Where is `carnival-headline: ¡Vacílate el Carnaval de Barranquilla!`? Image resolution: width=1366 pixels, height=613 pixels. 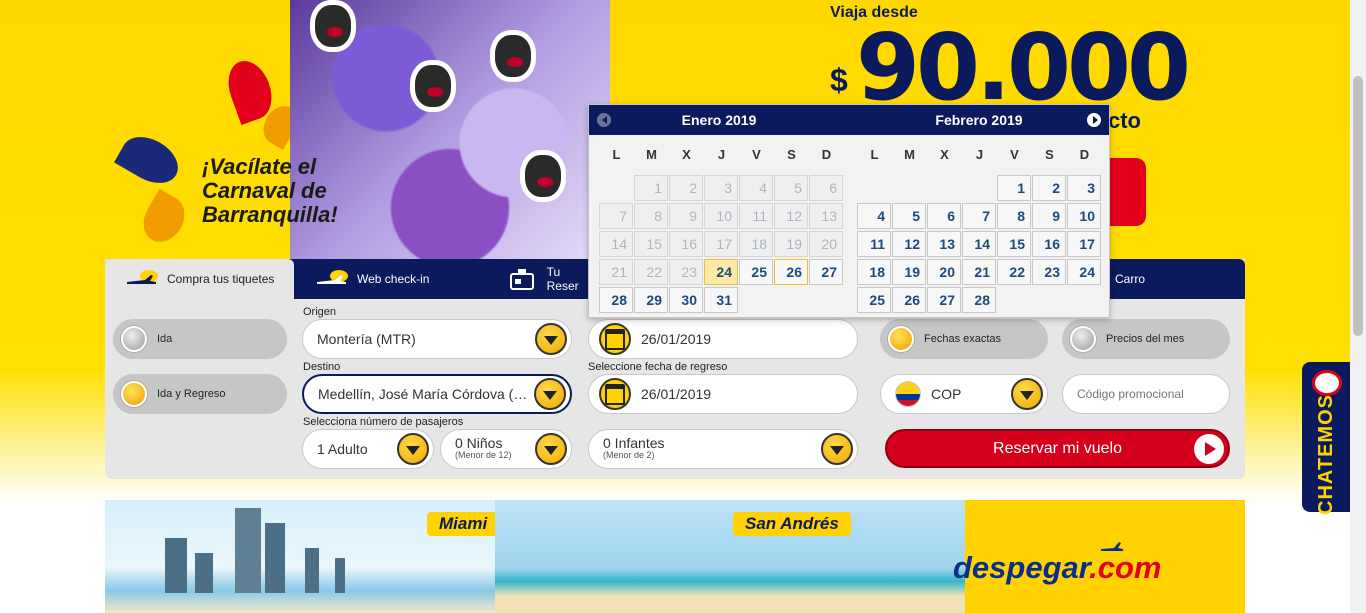 carnival-headline: ¡Vacílate el Carnaval de Barranquilla! is located at coordinates (270, 190).